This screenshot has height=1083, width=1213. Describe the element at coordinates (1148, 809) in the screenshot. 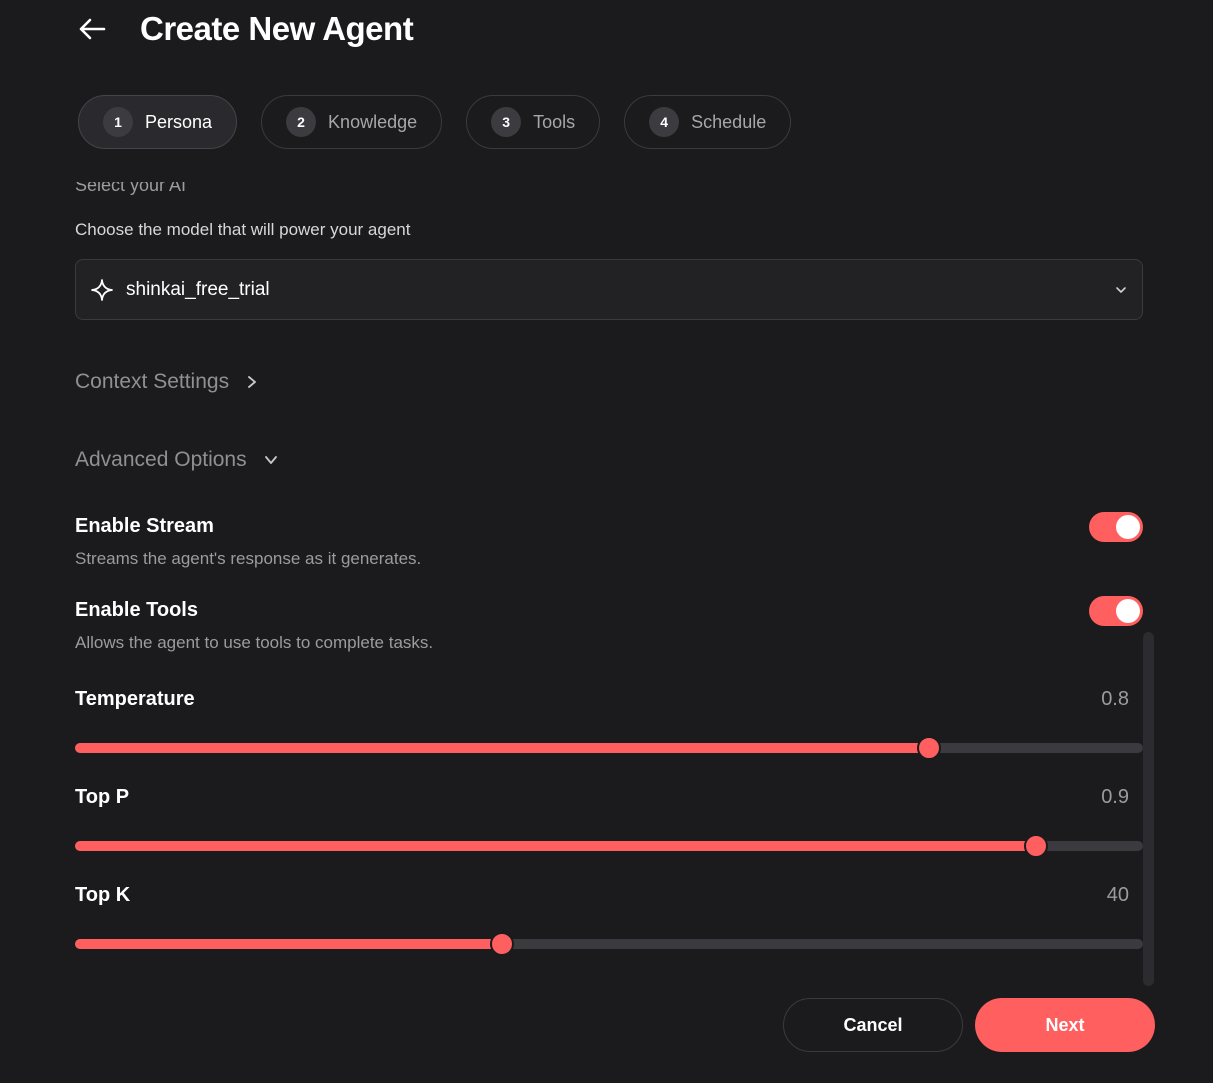

I see `scrollbar` at that location.